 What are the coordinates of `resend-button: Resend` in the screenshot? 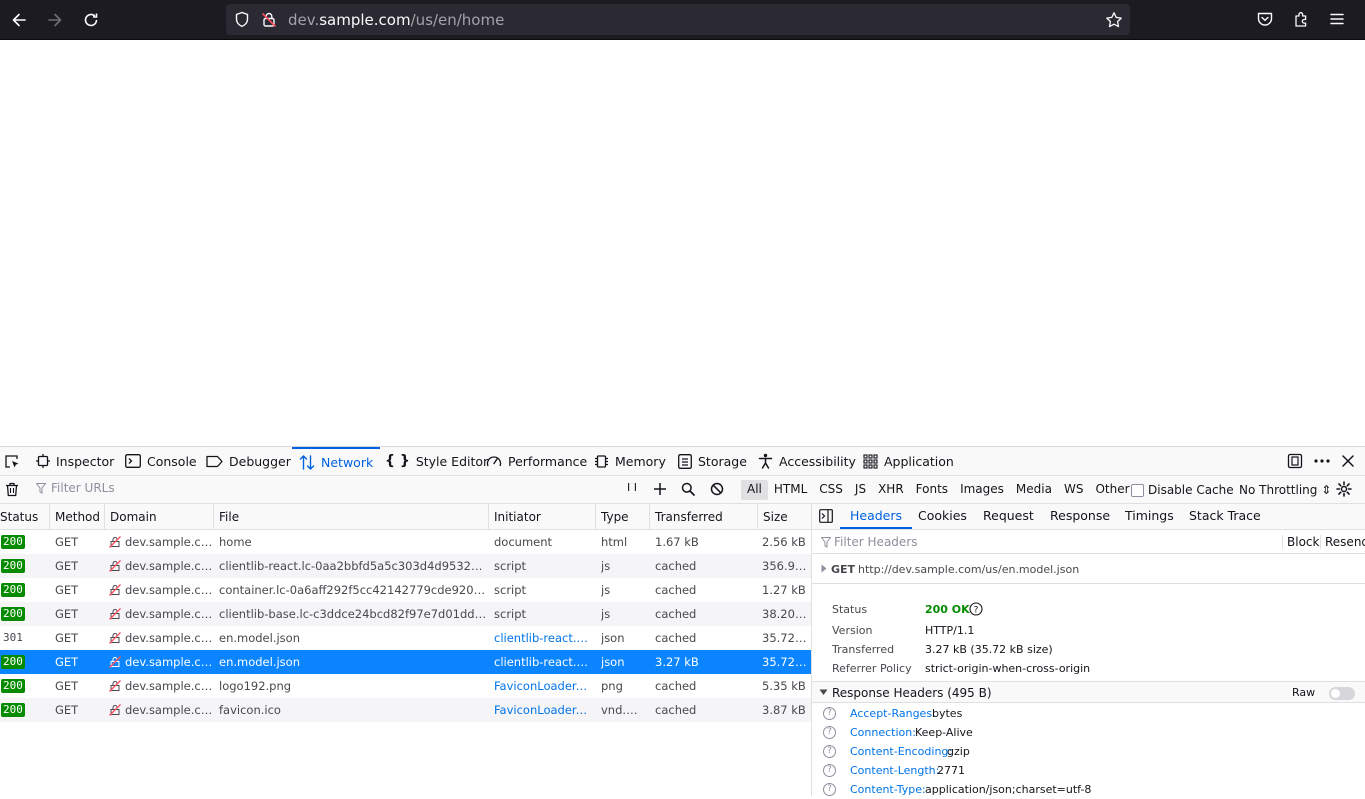 It's located at (1342, 542).